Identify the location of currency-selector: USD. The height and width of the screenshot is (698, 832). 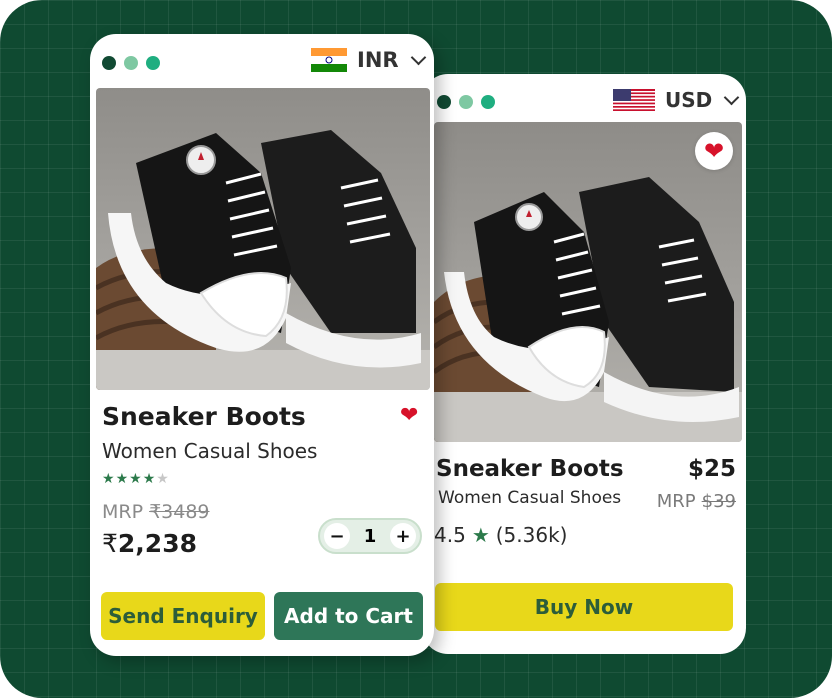
(676, 100).